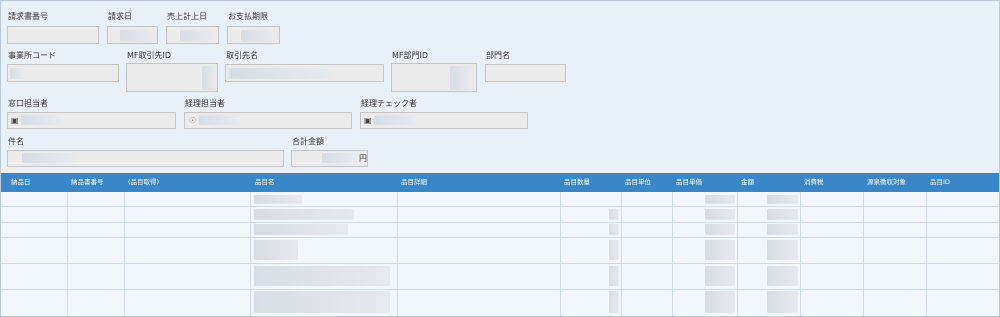 This screenshot has width=1000, height=317. I want to click on col-delivery-date: 納品日, so click(21, 182).